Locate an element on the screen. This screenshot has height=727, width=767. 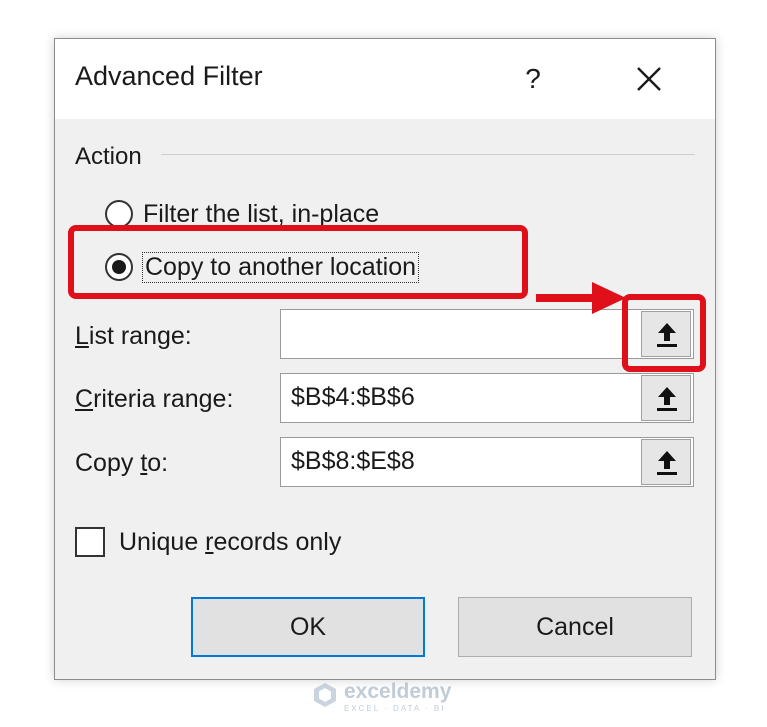
watermark-tagline: EXCEL · DATA · BI is located at coordinates (395, 708).